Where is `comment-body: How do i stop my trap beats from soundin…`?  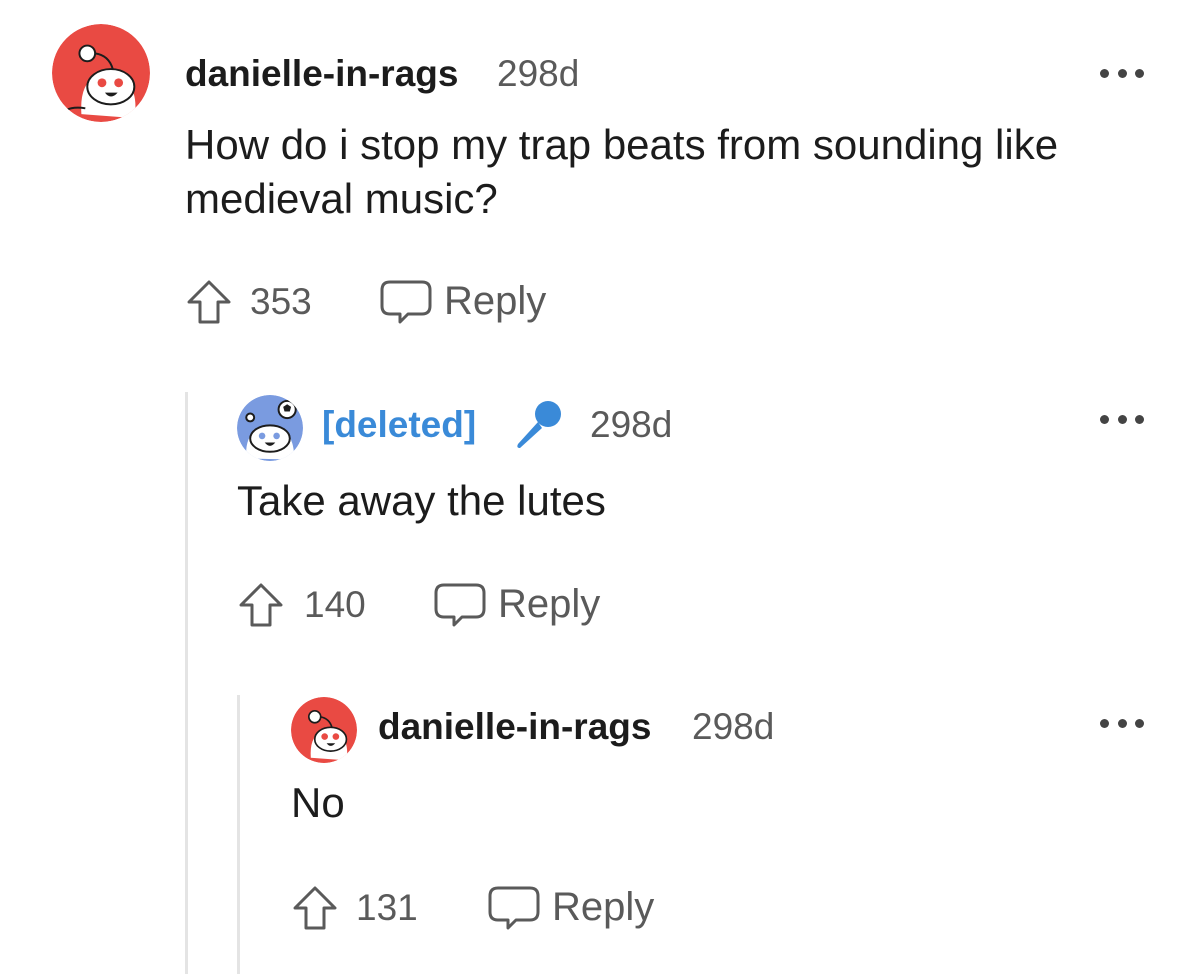
comment-body: How do i stop my trap beats from soundin… is located at coordinates (622, 171).